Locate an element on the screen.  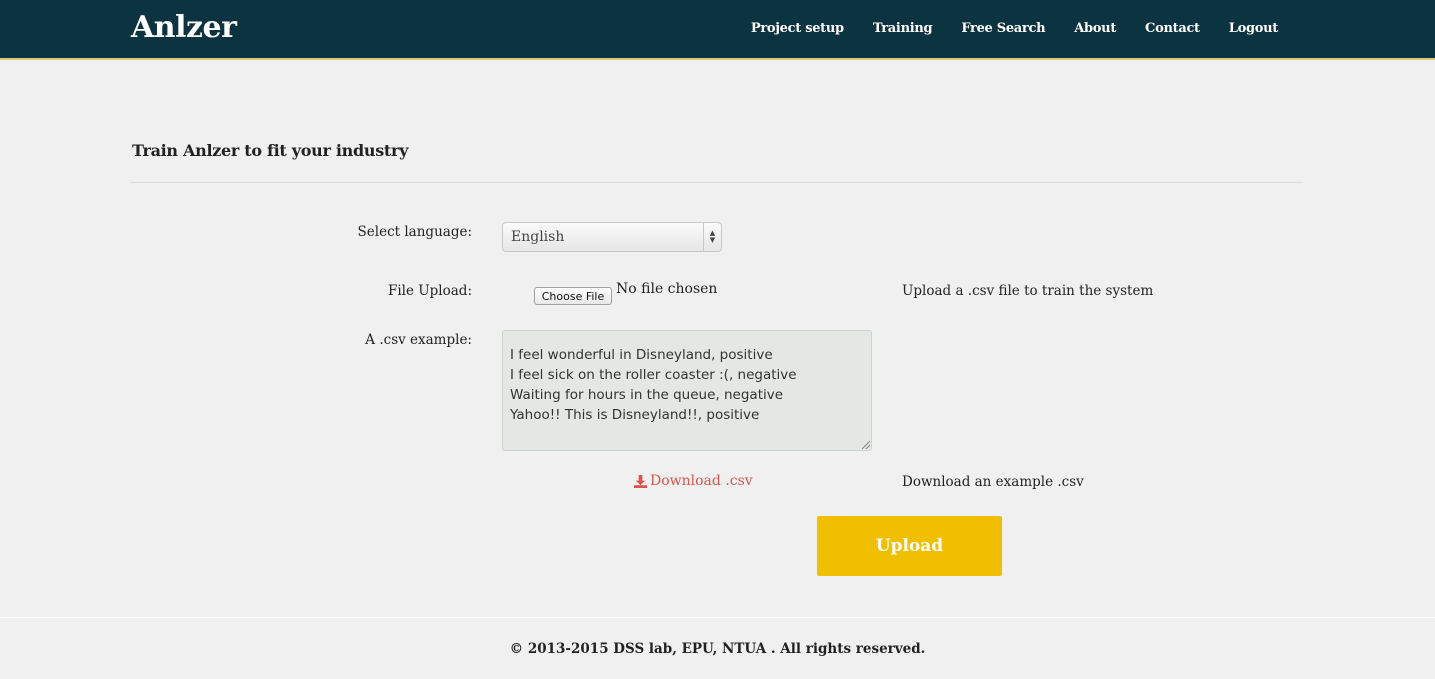
nav-training: Training is located at coordinates (903, 28).